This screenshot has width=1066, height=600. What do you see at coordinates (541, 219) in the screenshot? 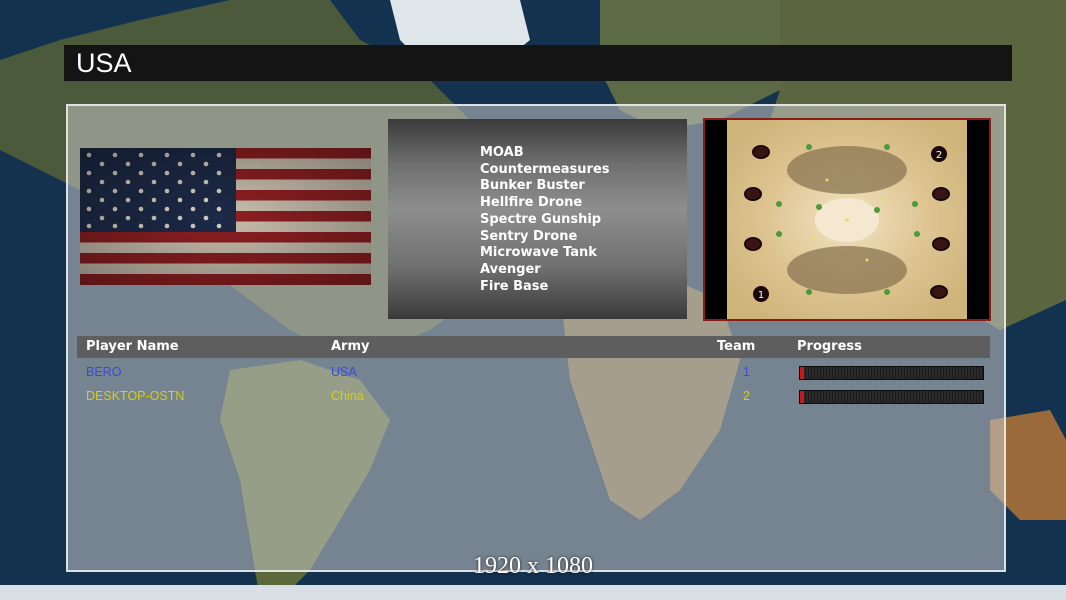
I see `power-item: Spectre Gunship` at bounding box center [541, 219].